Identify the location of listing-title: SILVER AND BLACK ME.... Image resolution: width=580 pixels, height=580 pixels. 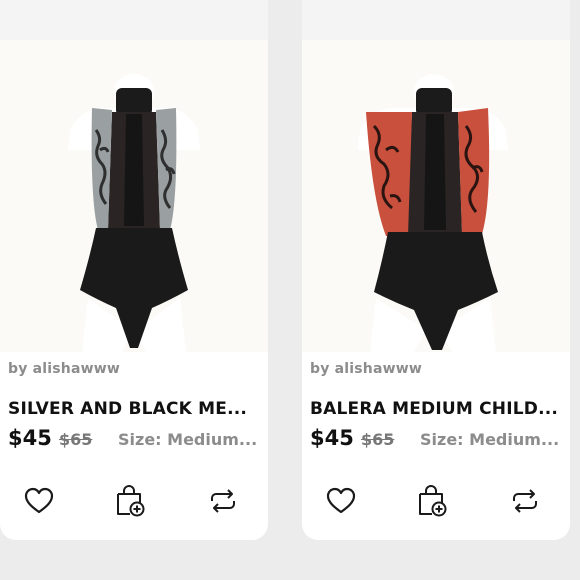
(134, 409).